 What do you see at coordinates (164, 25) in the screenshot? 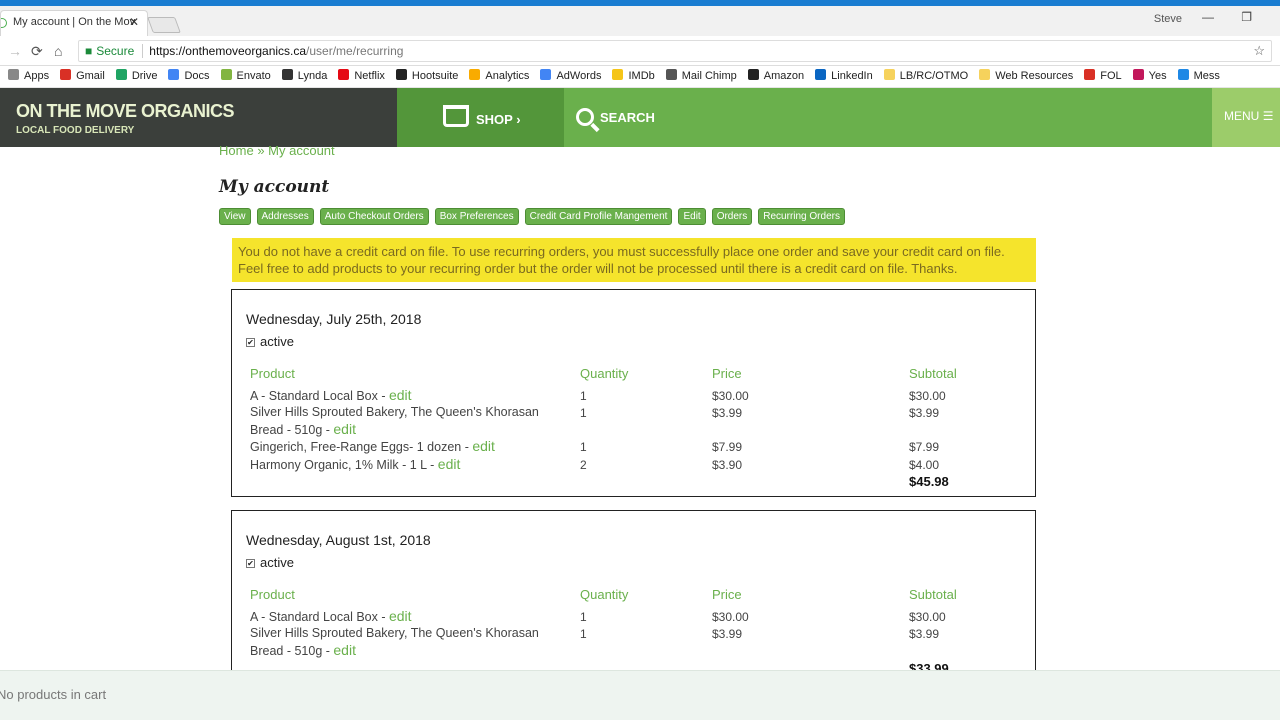
I see `new-tab-button` at bounding box center [164, 25].